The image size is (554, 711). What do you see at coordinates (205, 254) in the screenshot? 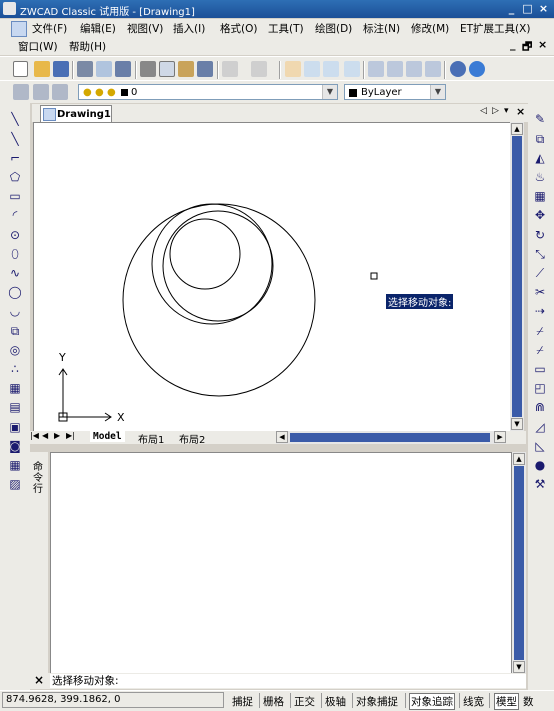
I see `circle-small` at bounding box center [205, 254].